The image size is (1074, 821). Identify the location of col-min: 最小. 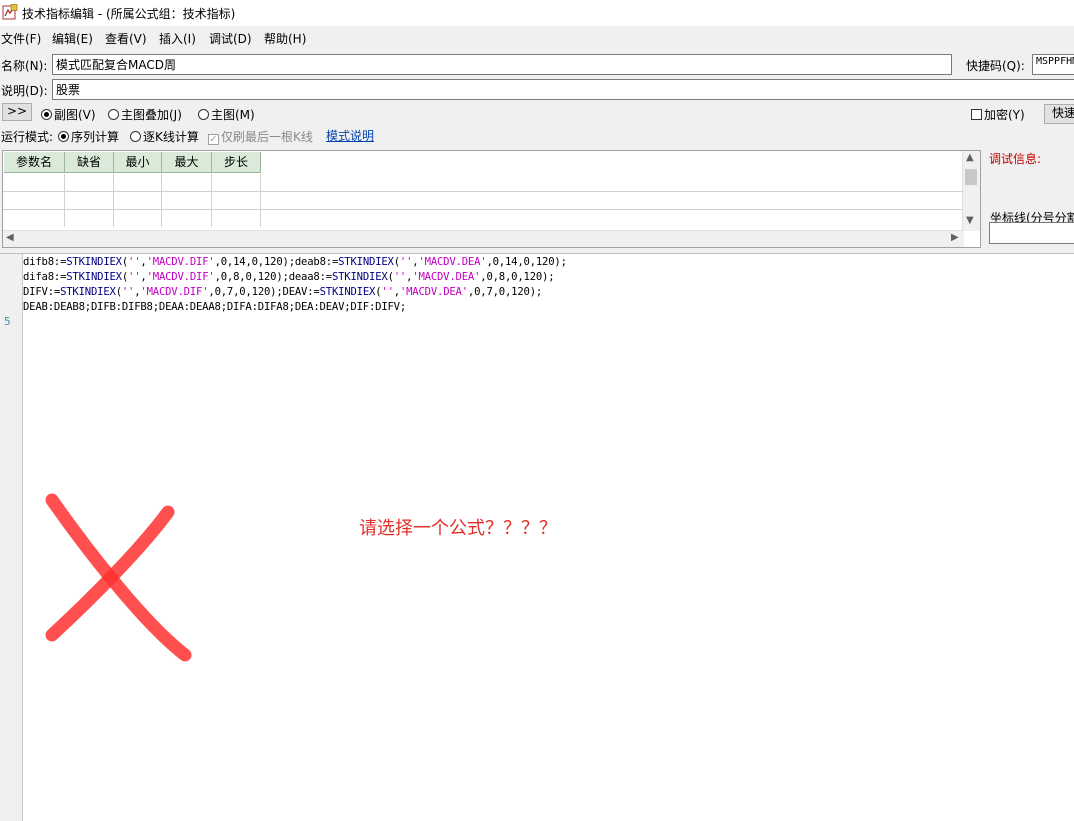
(138, 162).